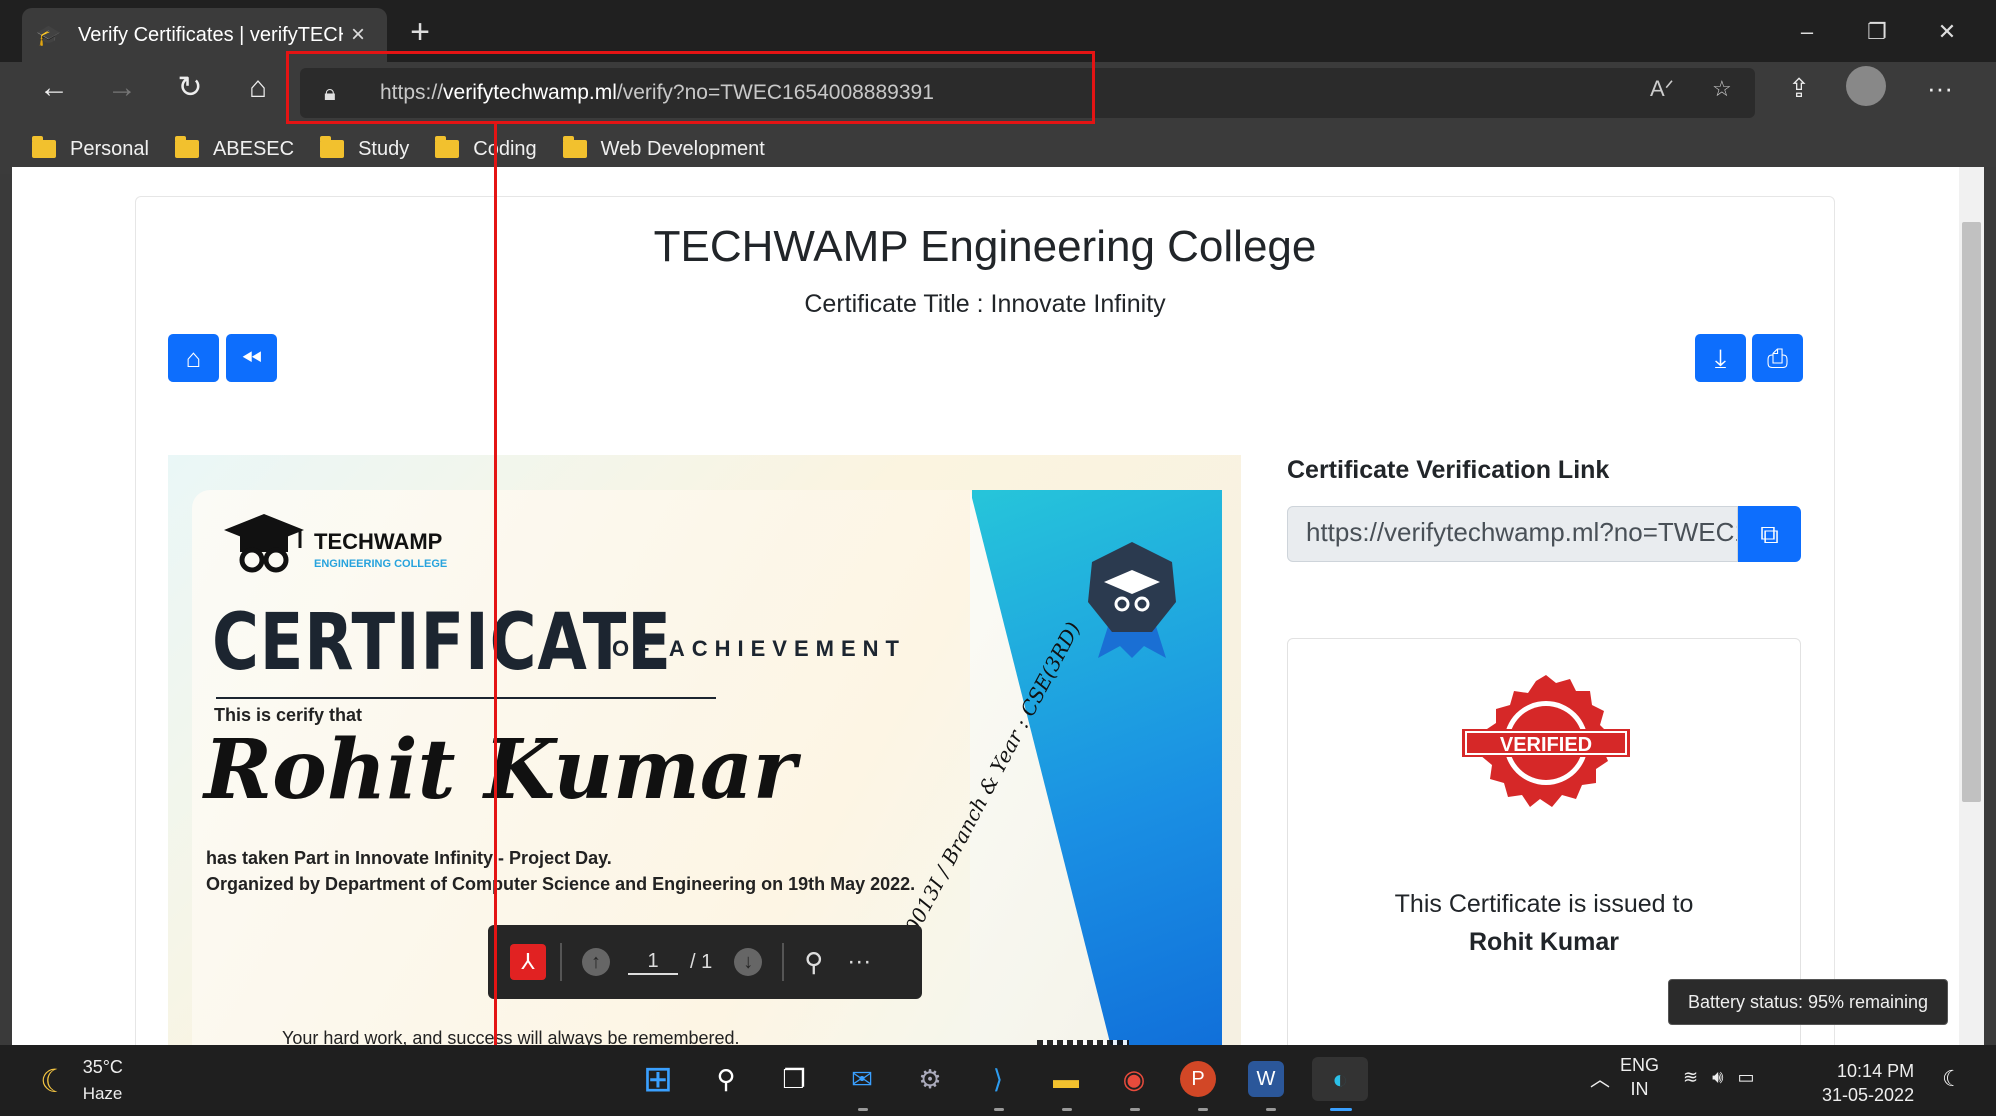 This screenshot has height=1116, width=1996. Describe the element at coordinates (1341, 1109) in the screenshot. I see `active-indicator` at that location.